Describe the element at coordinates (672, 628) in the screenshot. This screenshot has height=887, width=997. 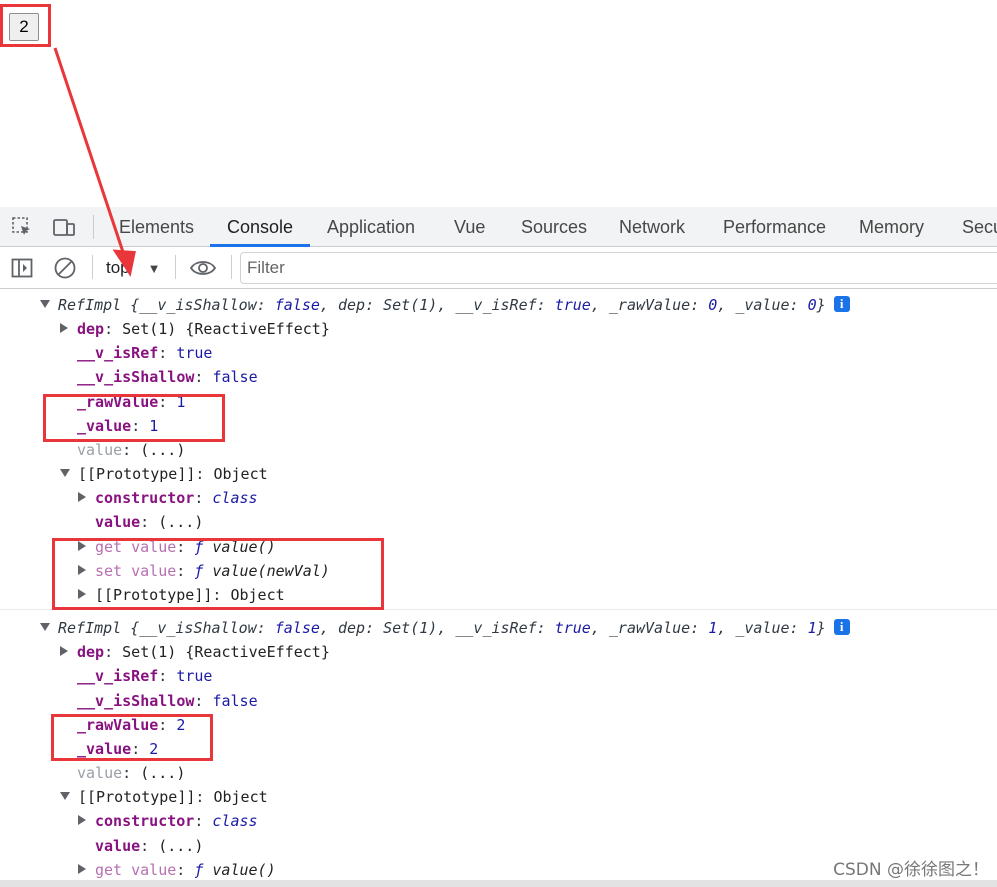
I see `summary-prop: _rawValue: 1,` at that location.